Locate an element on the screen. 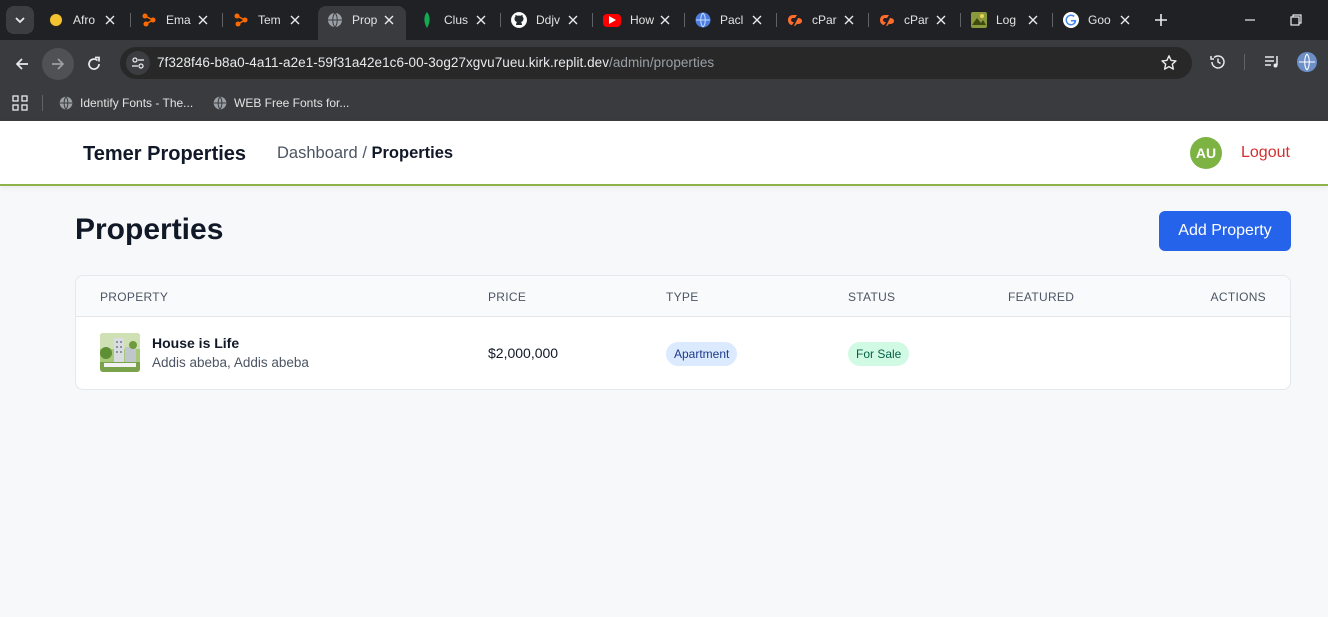 This screenshot has width=1328, height=617. tab-title: Afro is located at coordinates (84, 20).